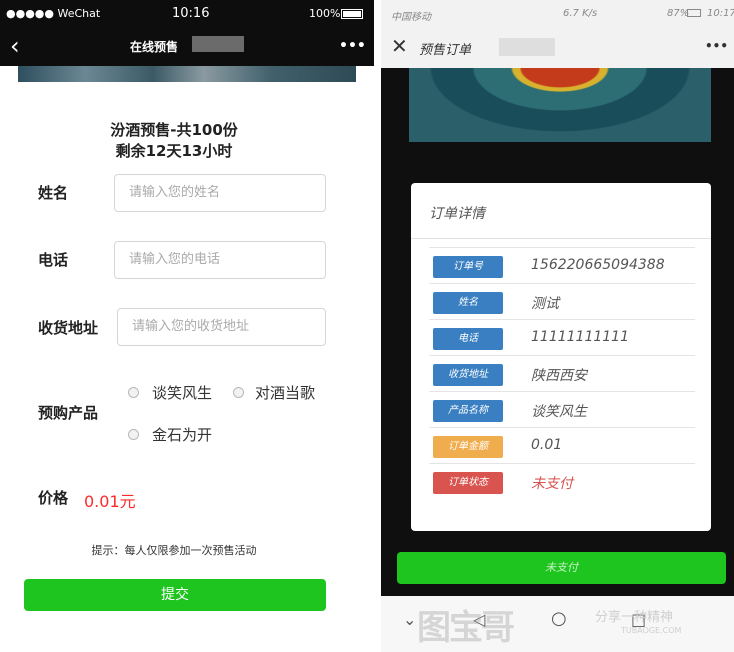 This screenshot has height=652, width=734. What do you see at coordinates (559, 412) in the screenshot?
I see `field-value: 谈笑风生` at bounding box center [559, 412].